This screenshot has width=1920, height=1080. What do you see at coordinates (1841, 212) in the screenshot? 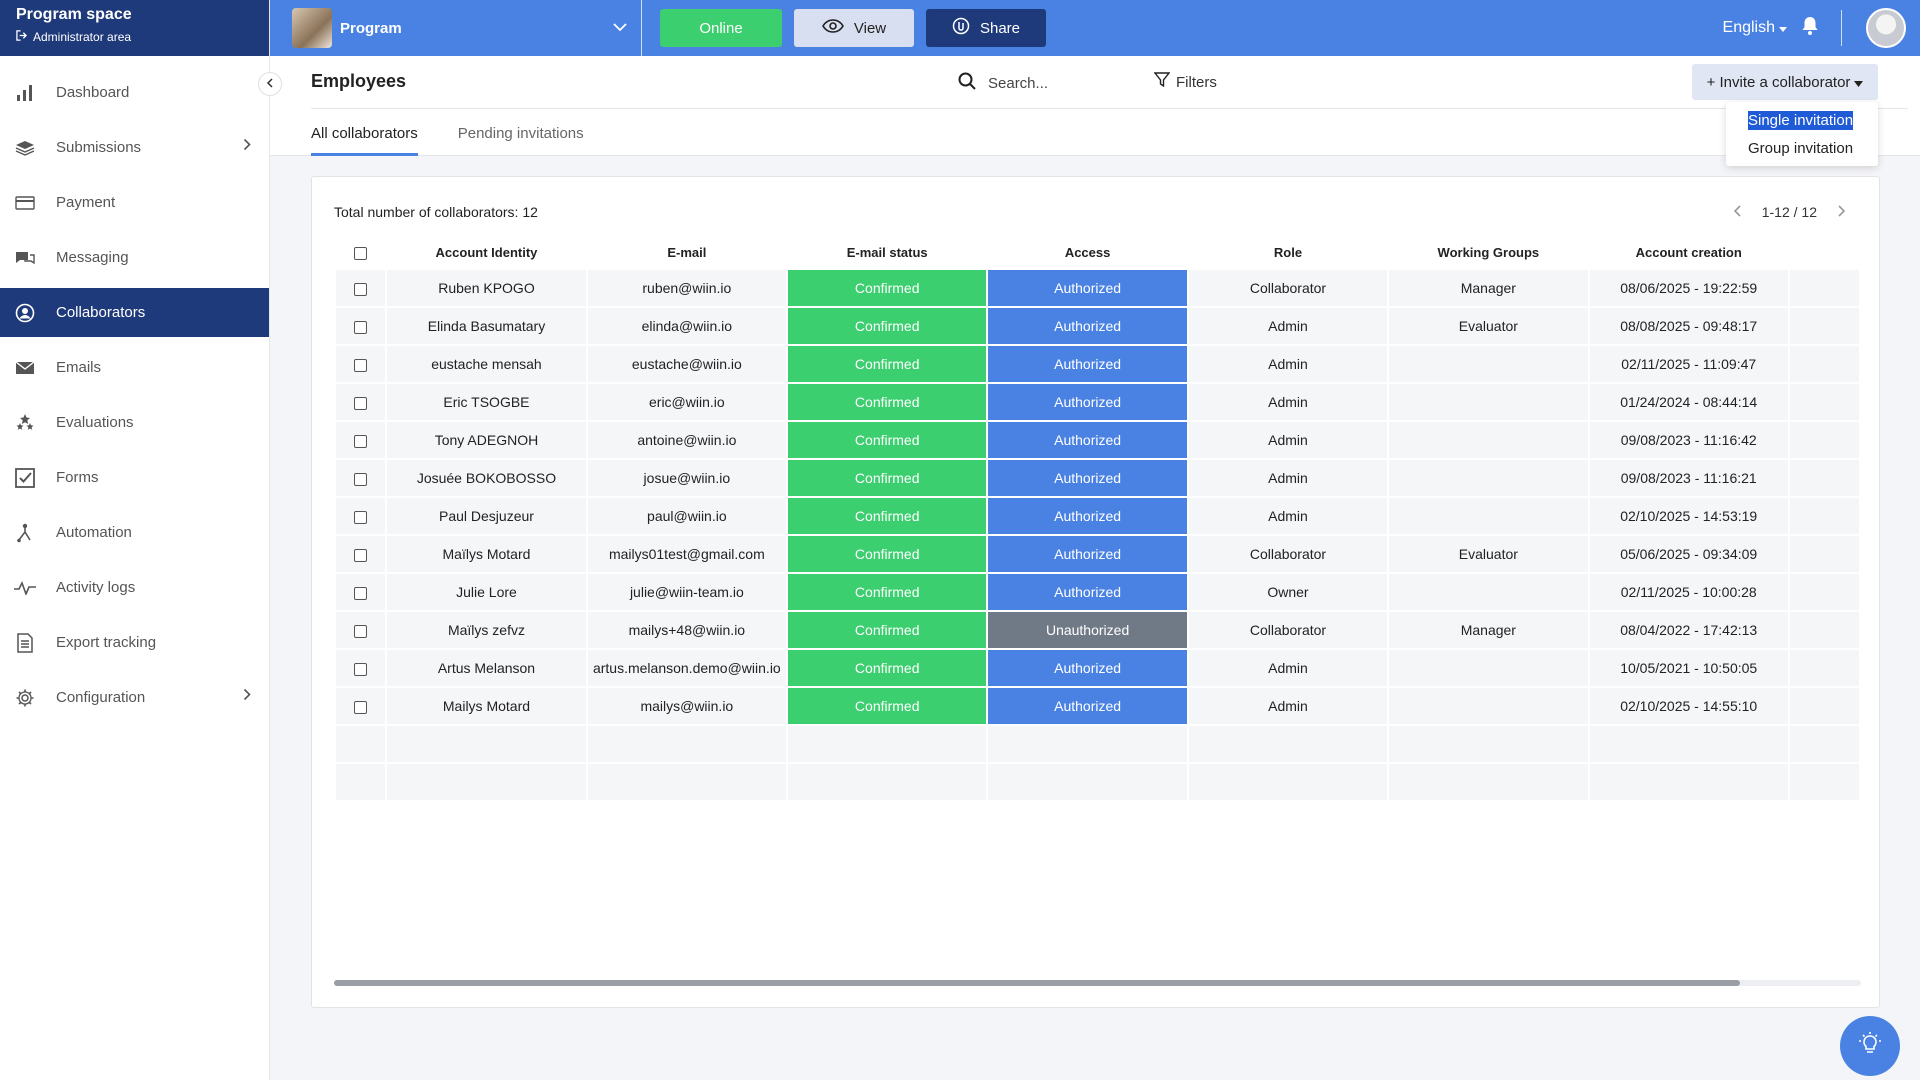
I see `chevron-right-icon` at bounding box center [1841, 212].